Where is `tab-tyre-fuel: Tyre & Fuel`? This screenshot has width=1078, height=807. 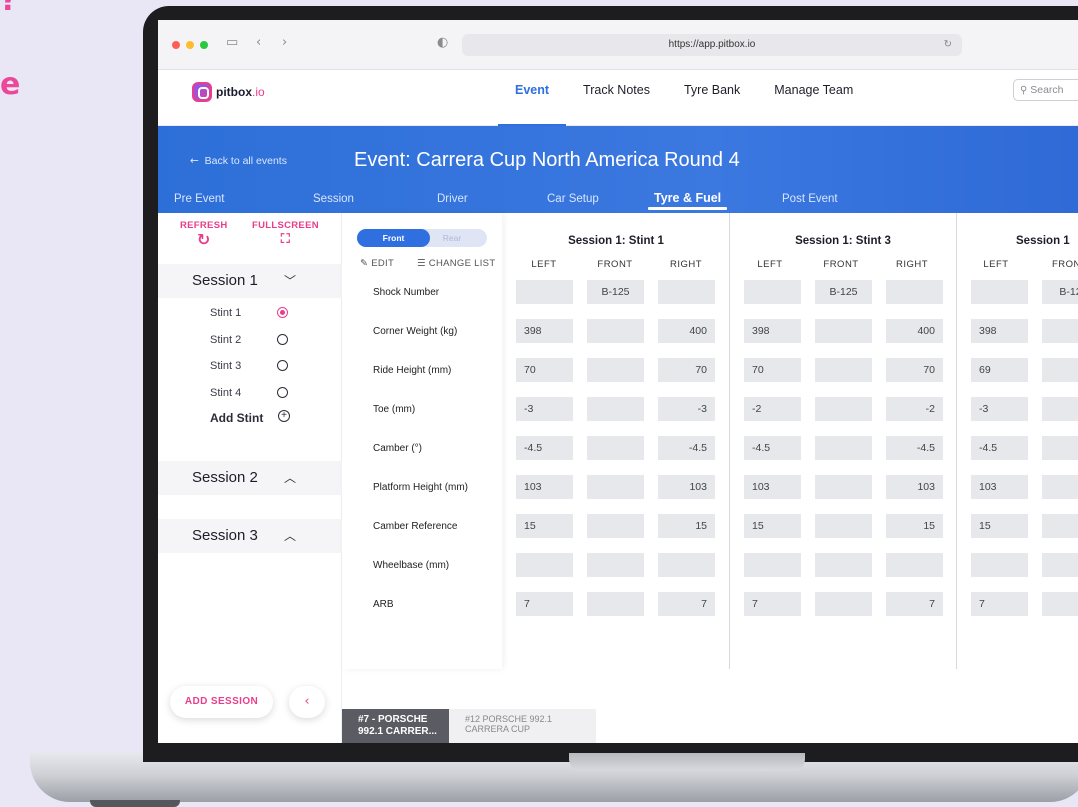
tab-tyre-fuel: Tyre & Fuel is located at coordinates (687, 200).